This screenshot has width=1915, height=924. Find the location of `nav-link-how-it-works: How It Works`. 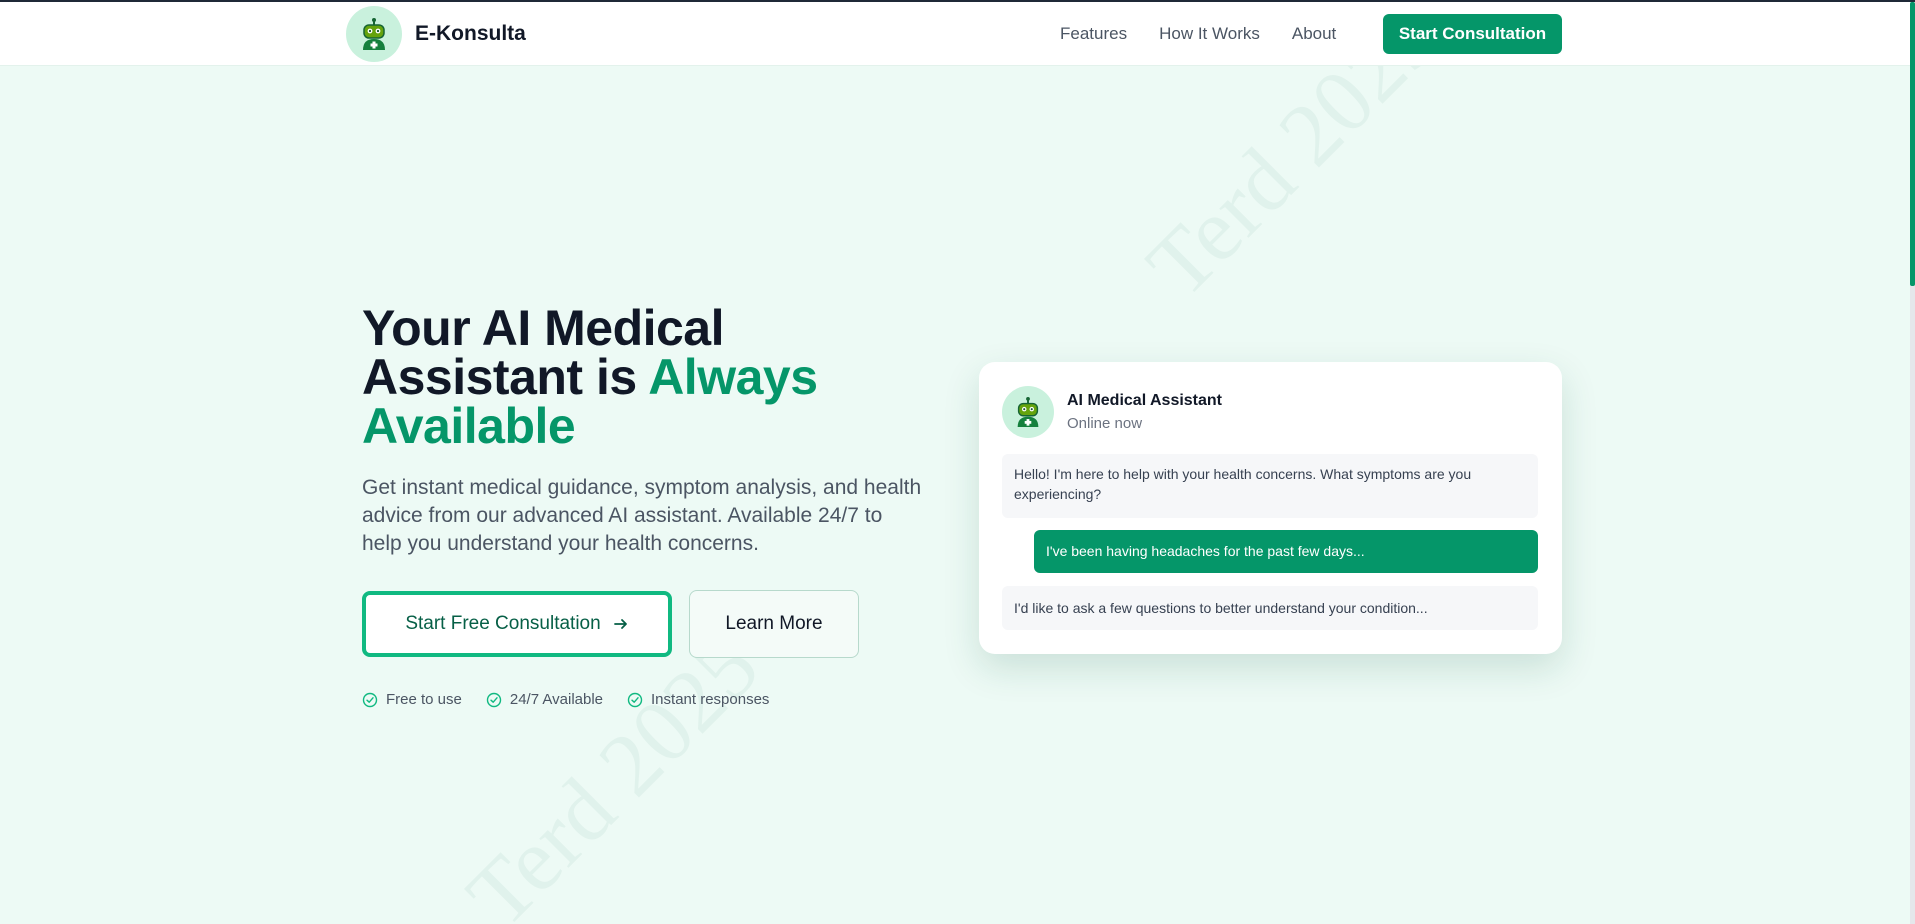

nav-link-how-it-works: How It Works is located at coordinates (1209, 34).